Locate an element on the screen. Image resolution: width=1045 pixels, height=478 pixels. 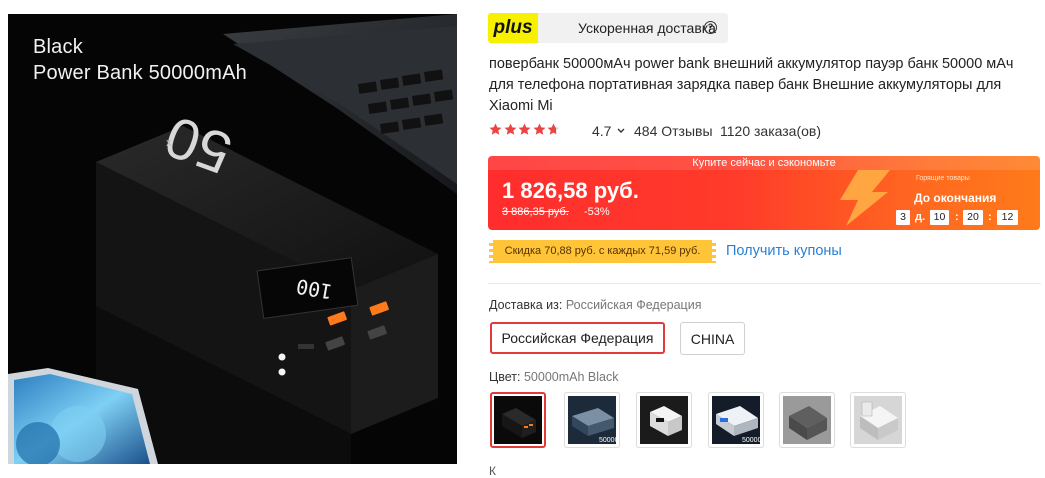
rating-row: 4.7 484 Отзывы 1120 заказа(ов) is located at coordinates (655, 132).